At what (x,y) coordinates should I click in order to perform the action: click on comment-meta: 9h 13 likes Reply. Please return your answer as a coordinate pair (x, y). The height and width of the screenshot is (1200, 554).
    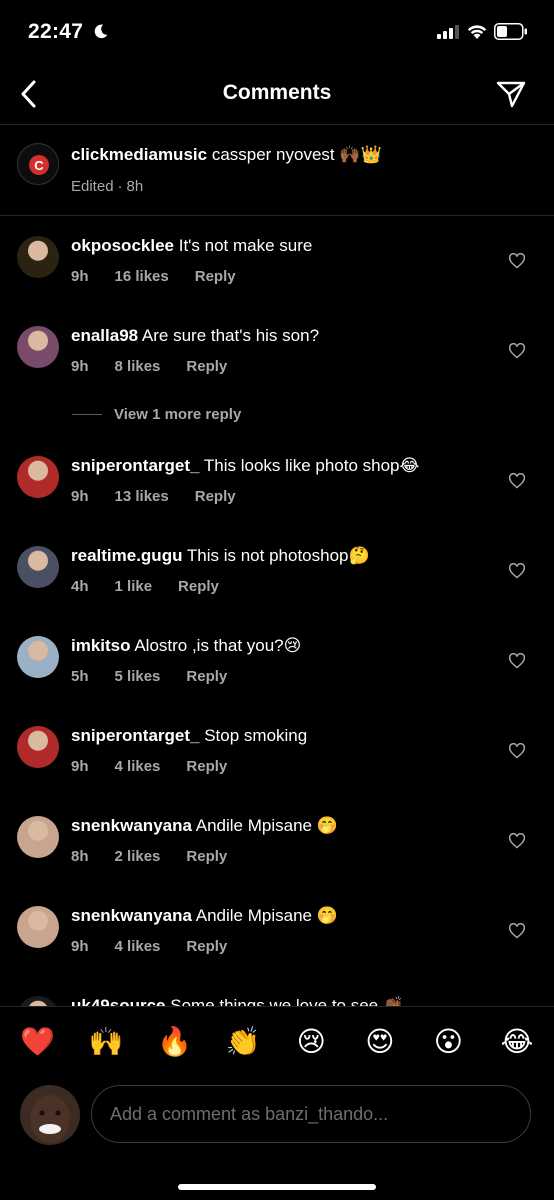
    Looking at the image, I should click on (166, 496).